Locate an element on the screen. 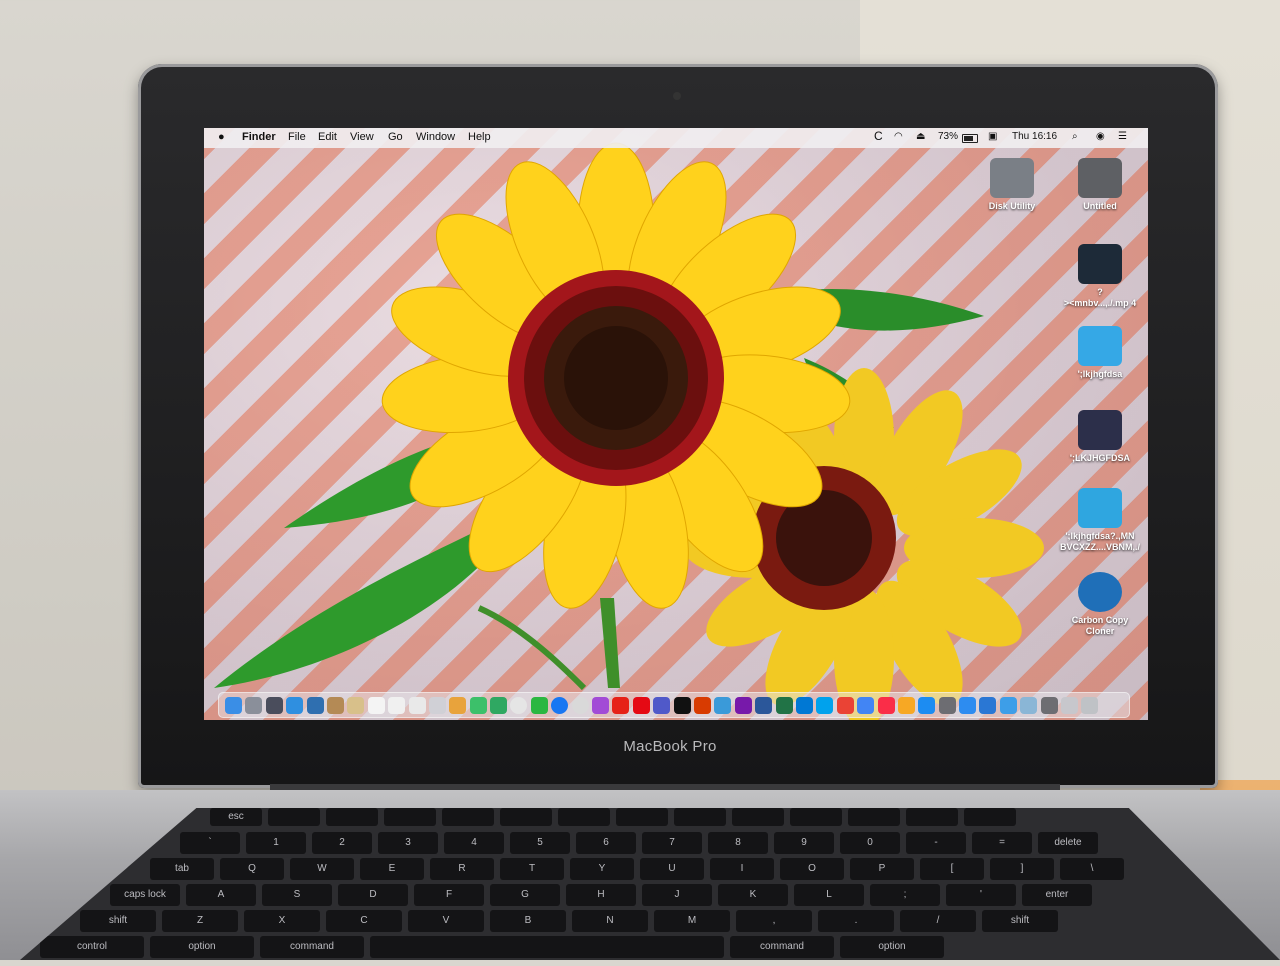  chrome-icon is located at coordinates (519, 705).